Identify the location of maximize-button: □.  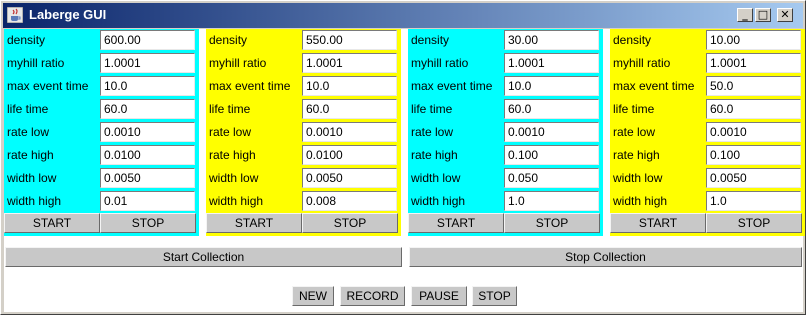
(763, 15).